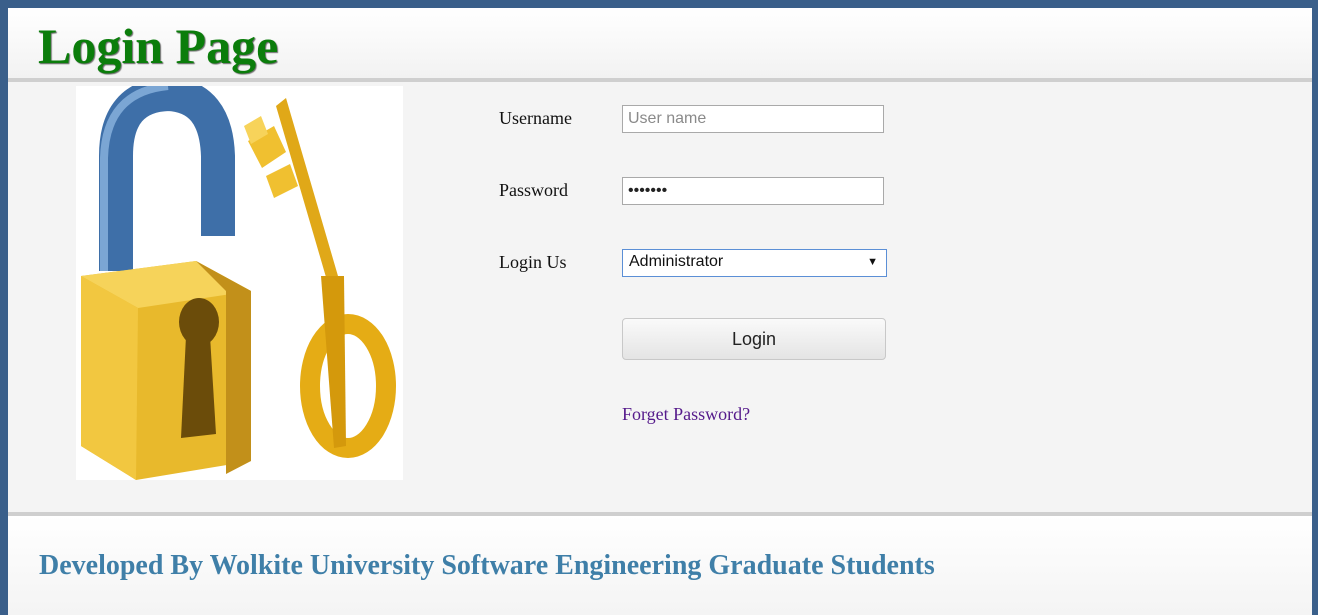 Image resolution: width=1318 pixels, height=615 pixels. What do you see at coordinates (753, 119) in the screenshot?
I see `username-input` at bounding box center [753, 119].